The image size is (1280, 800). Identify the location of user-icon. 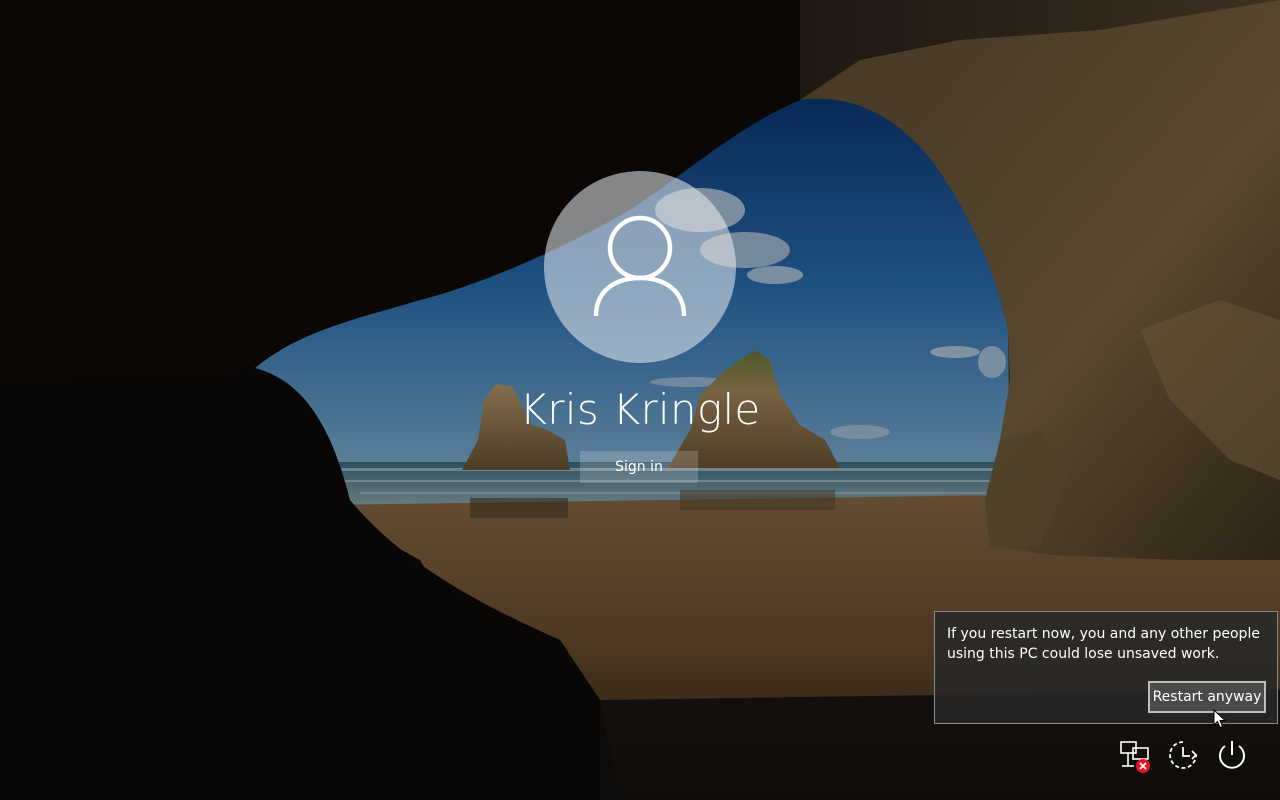
(640, 266).